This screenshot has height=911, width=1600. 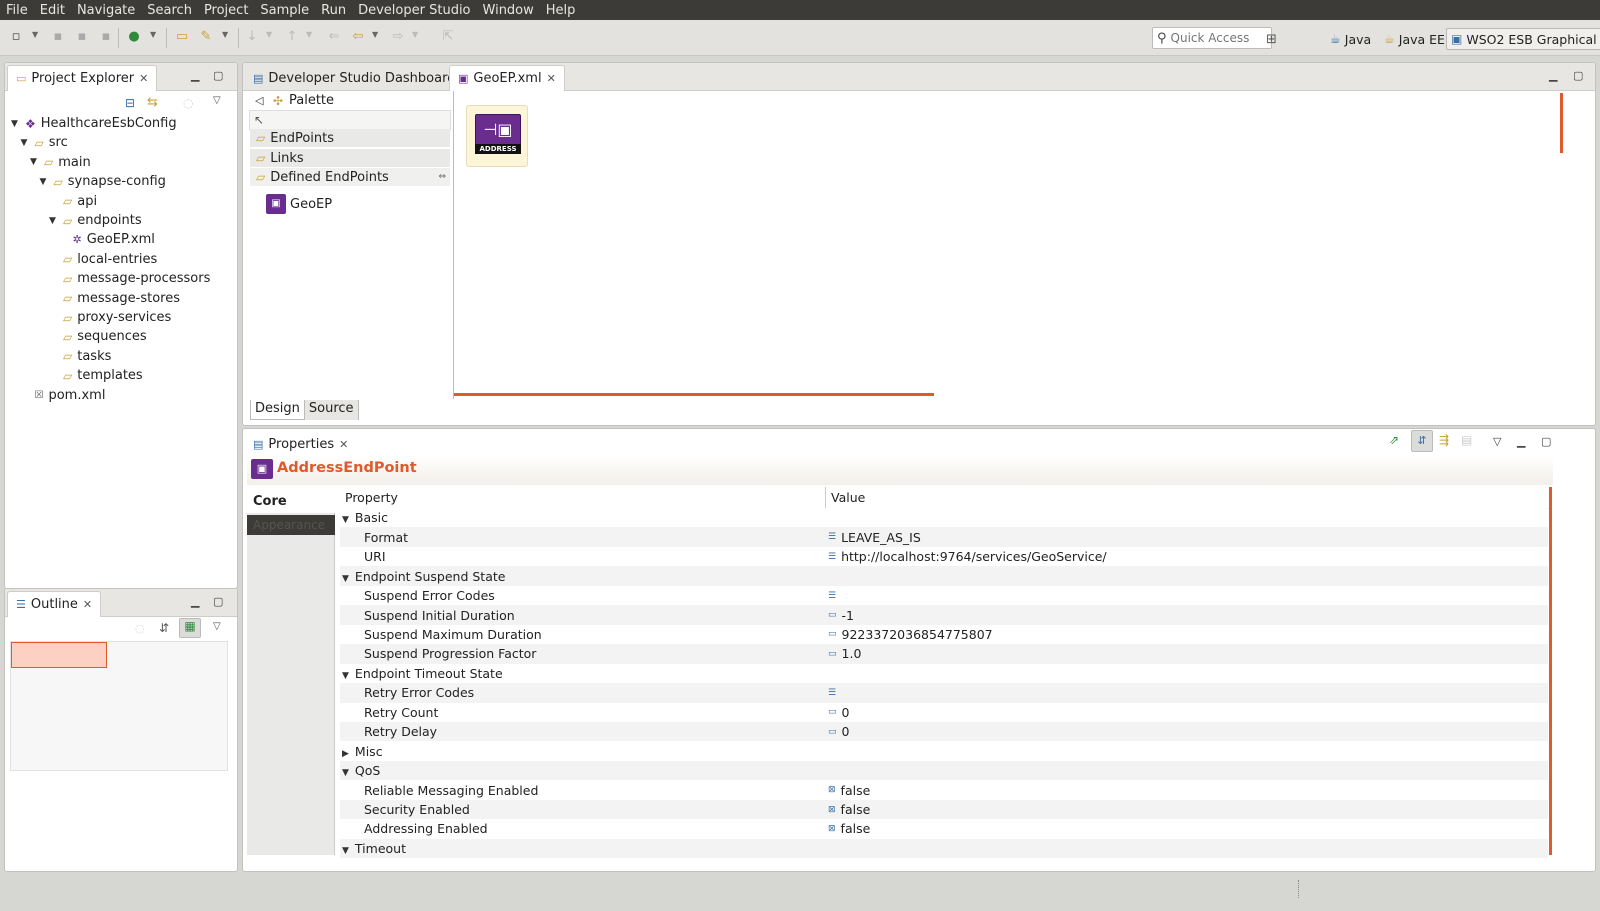 I want to click on property-group-row: ▼ Endpoint Timeout State, so click(x=944, y=673).